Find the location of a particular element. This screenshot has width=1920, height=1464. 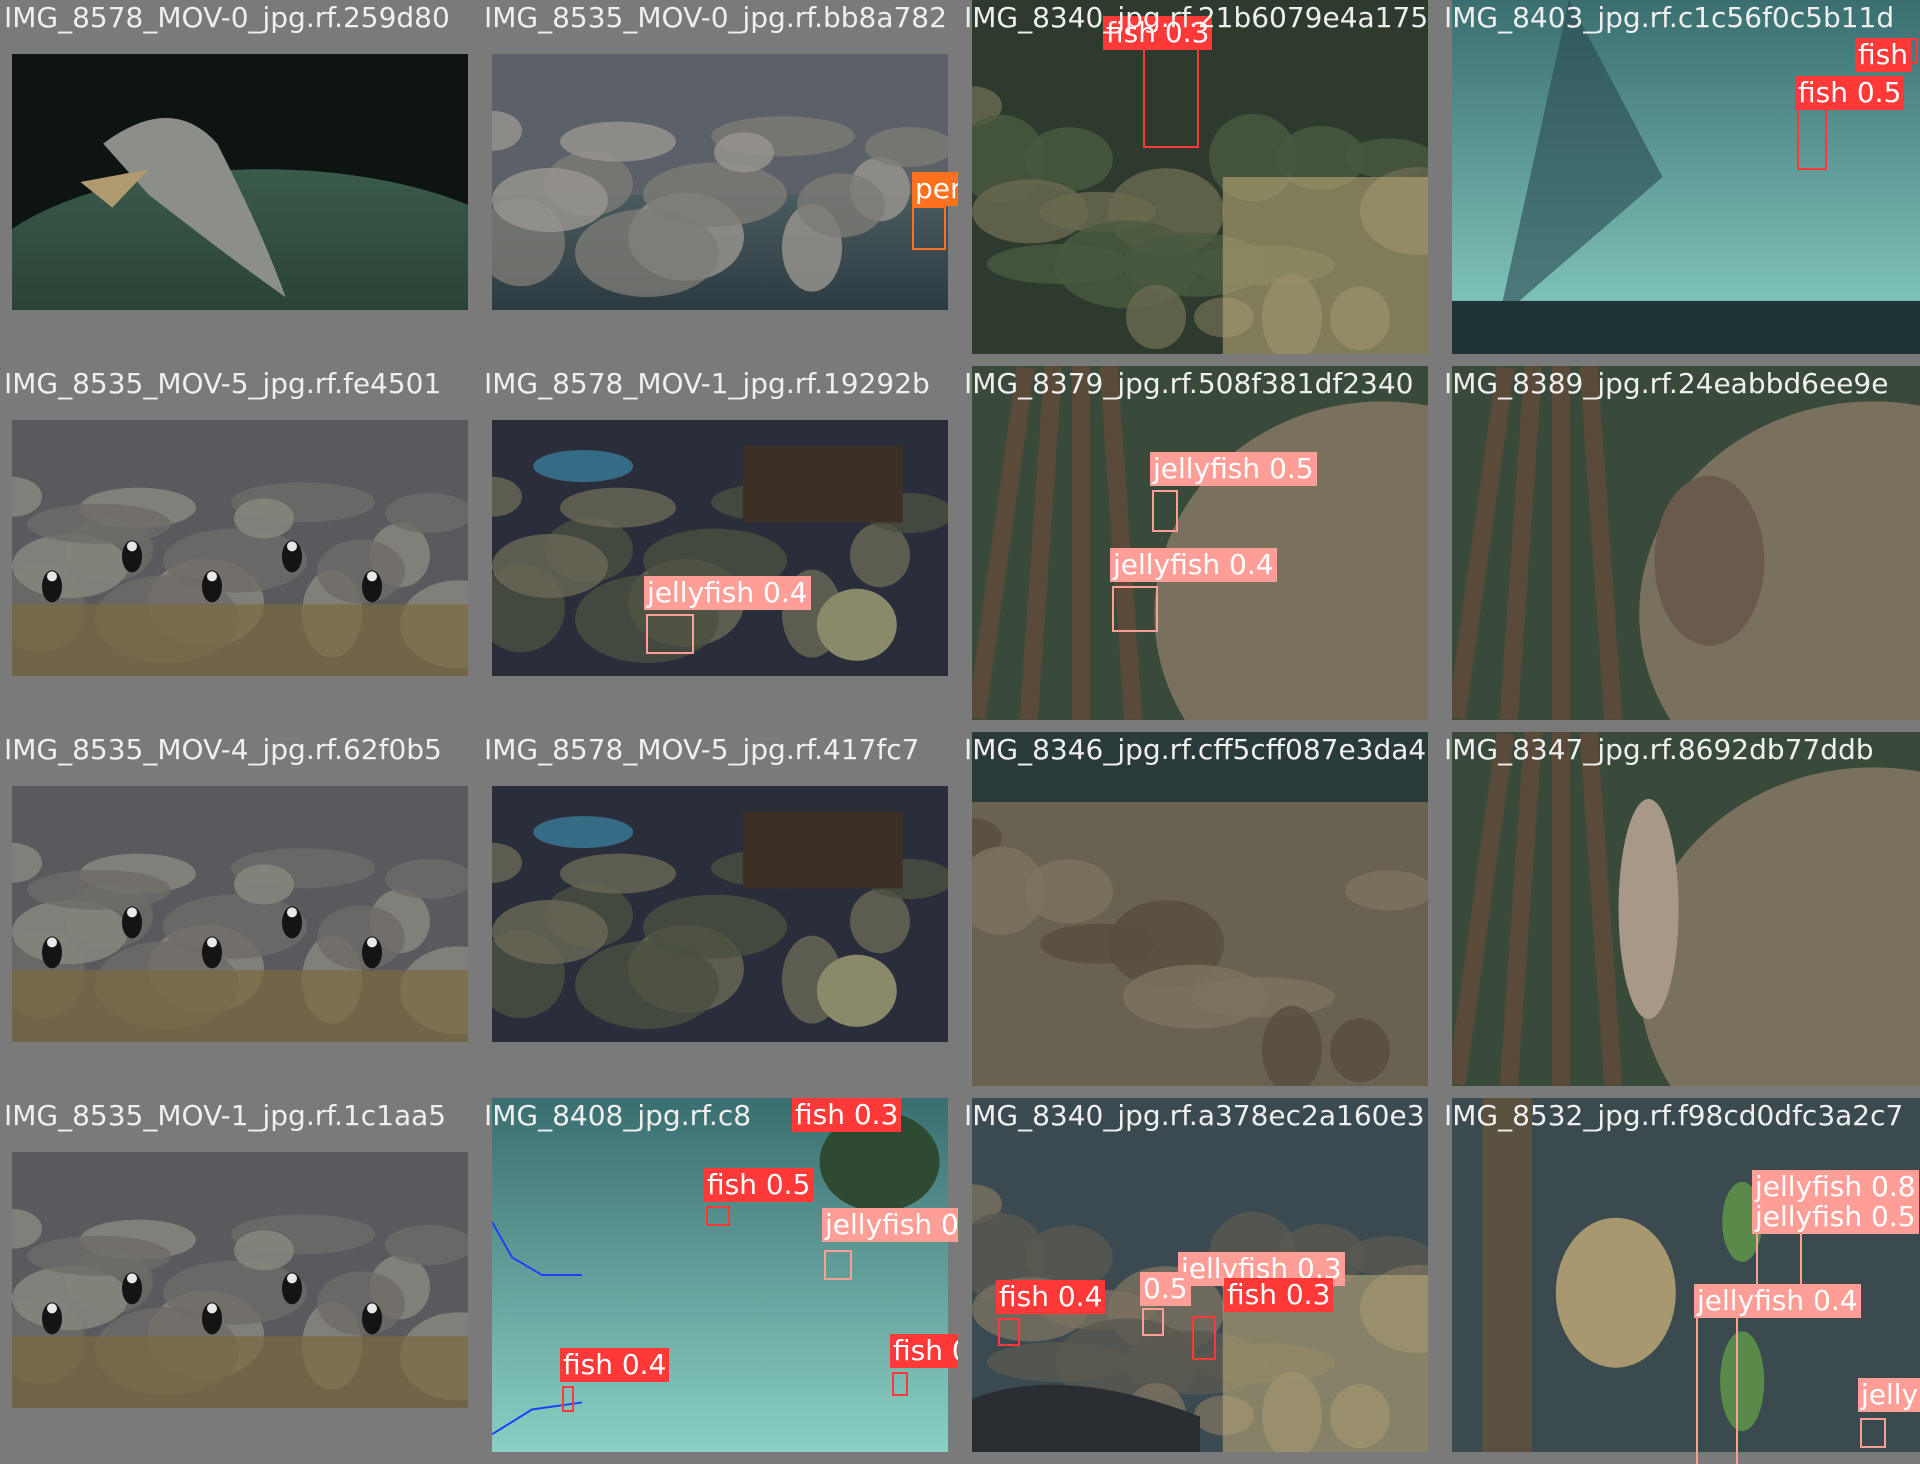

detection-label: fish is located at coordinates (1883, 55).